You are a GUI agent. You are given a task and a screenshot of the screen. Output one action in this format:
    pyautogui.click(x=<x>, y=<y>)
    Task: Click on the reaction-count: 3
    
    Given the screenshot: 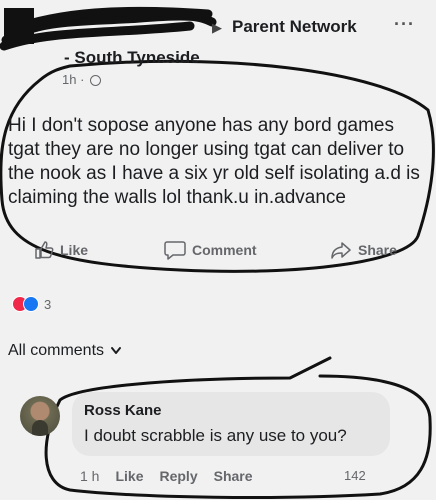 What is the action you would take?
    pyautogui.click(x=48, y=304)
    